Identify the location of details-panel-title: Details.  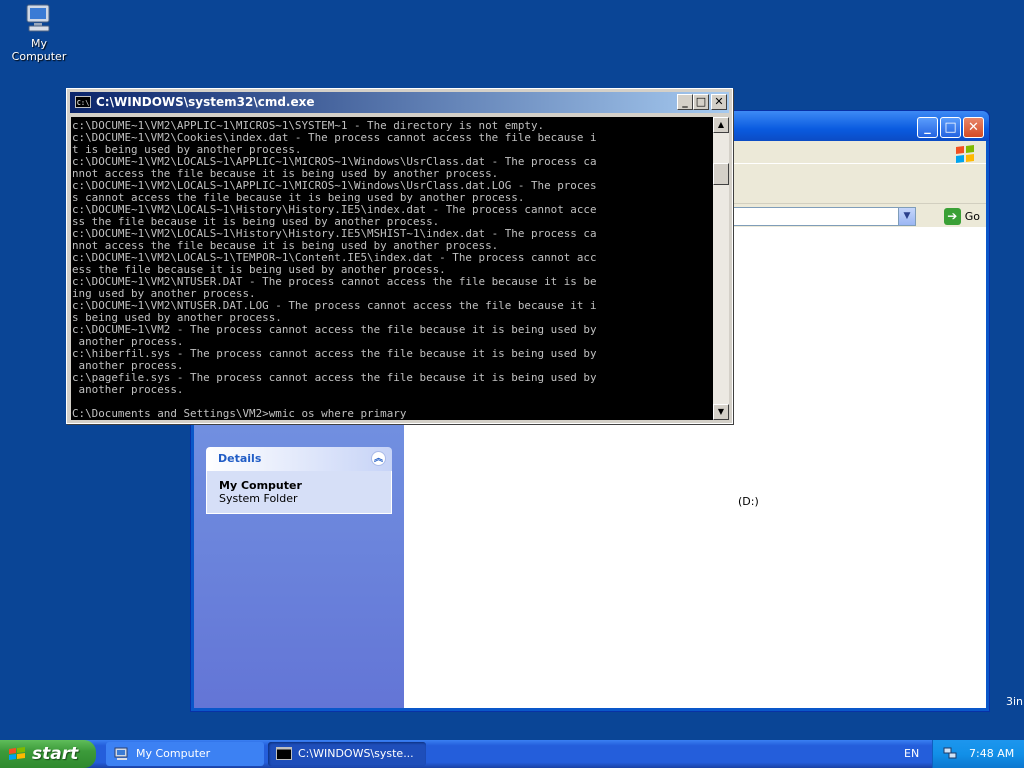
(240, 458).